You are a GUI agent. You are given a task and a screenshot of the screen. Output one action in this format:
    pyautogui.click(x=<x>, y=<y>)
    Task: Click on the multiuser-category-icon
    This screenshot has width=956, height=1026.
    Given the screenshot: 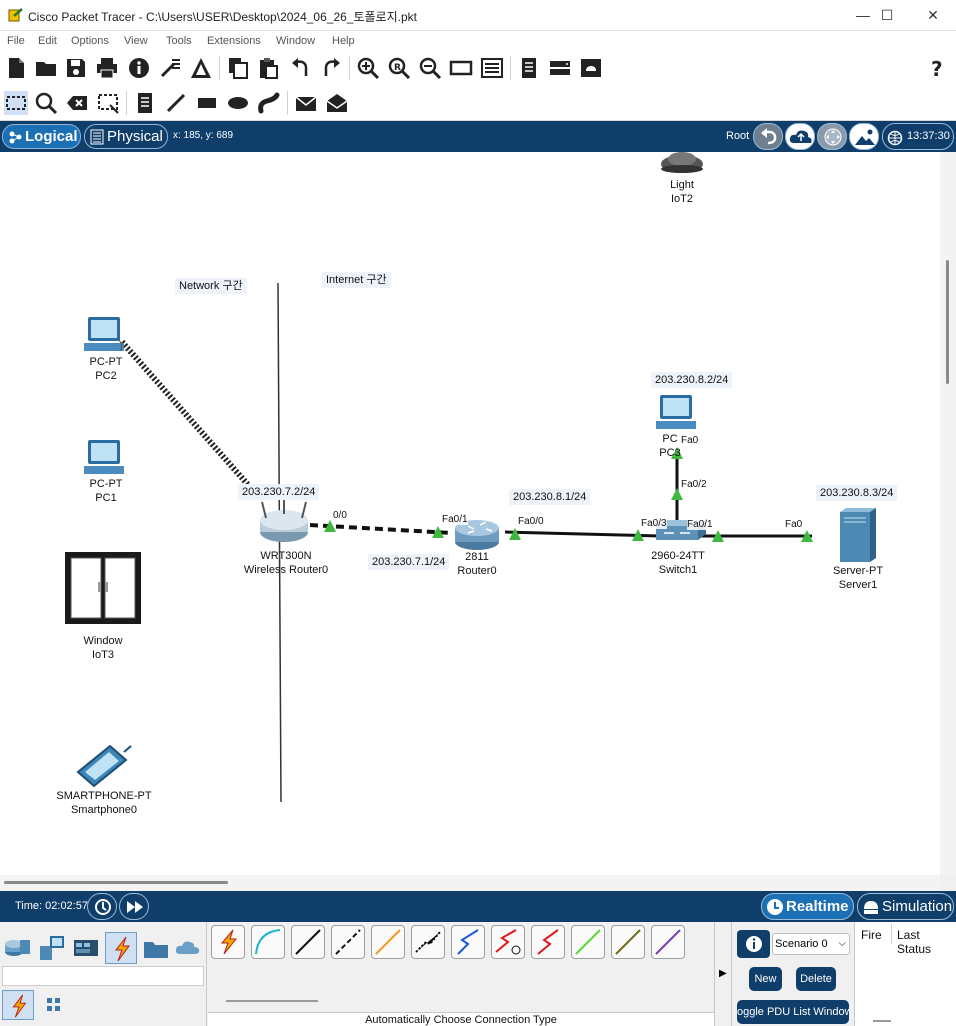 What is the action you would take?
    pyautogui.click(x=189, y=948)
    